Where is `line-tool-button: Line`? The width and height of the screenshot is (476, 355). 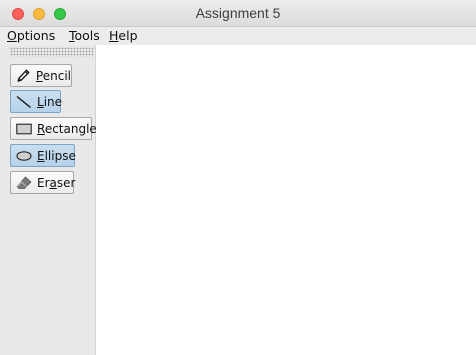
line-tool-button: Line is located at coordinates (36, 101).